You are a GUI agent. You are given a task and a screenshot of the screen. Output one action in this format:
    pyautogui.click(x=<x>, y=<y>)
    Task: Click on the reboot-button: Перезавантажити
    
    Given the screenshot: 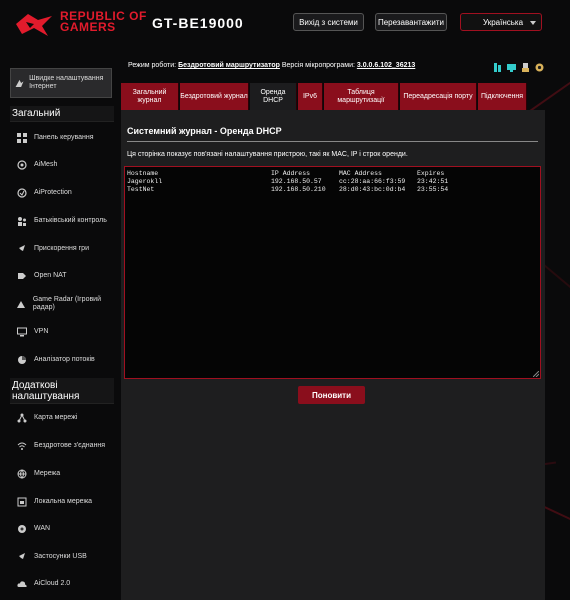 What is the action you would take?
    pyautogui.click(x=411, y=22)
    